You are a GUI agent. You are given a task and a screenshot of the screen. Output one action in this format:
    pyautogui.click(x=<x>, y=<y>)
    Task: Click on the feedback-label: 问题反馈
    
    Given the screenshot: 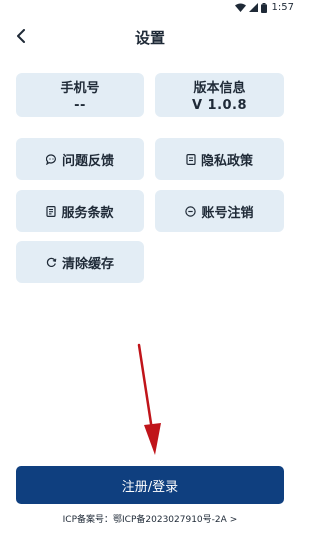 What is the action you would take?
    pyautogui.click(x=87, y=161)
    